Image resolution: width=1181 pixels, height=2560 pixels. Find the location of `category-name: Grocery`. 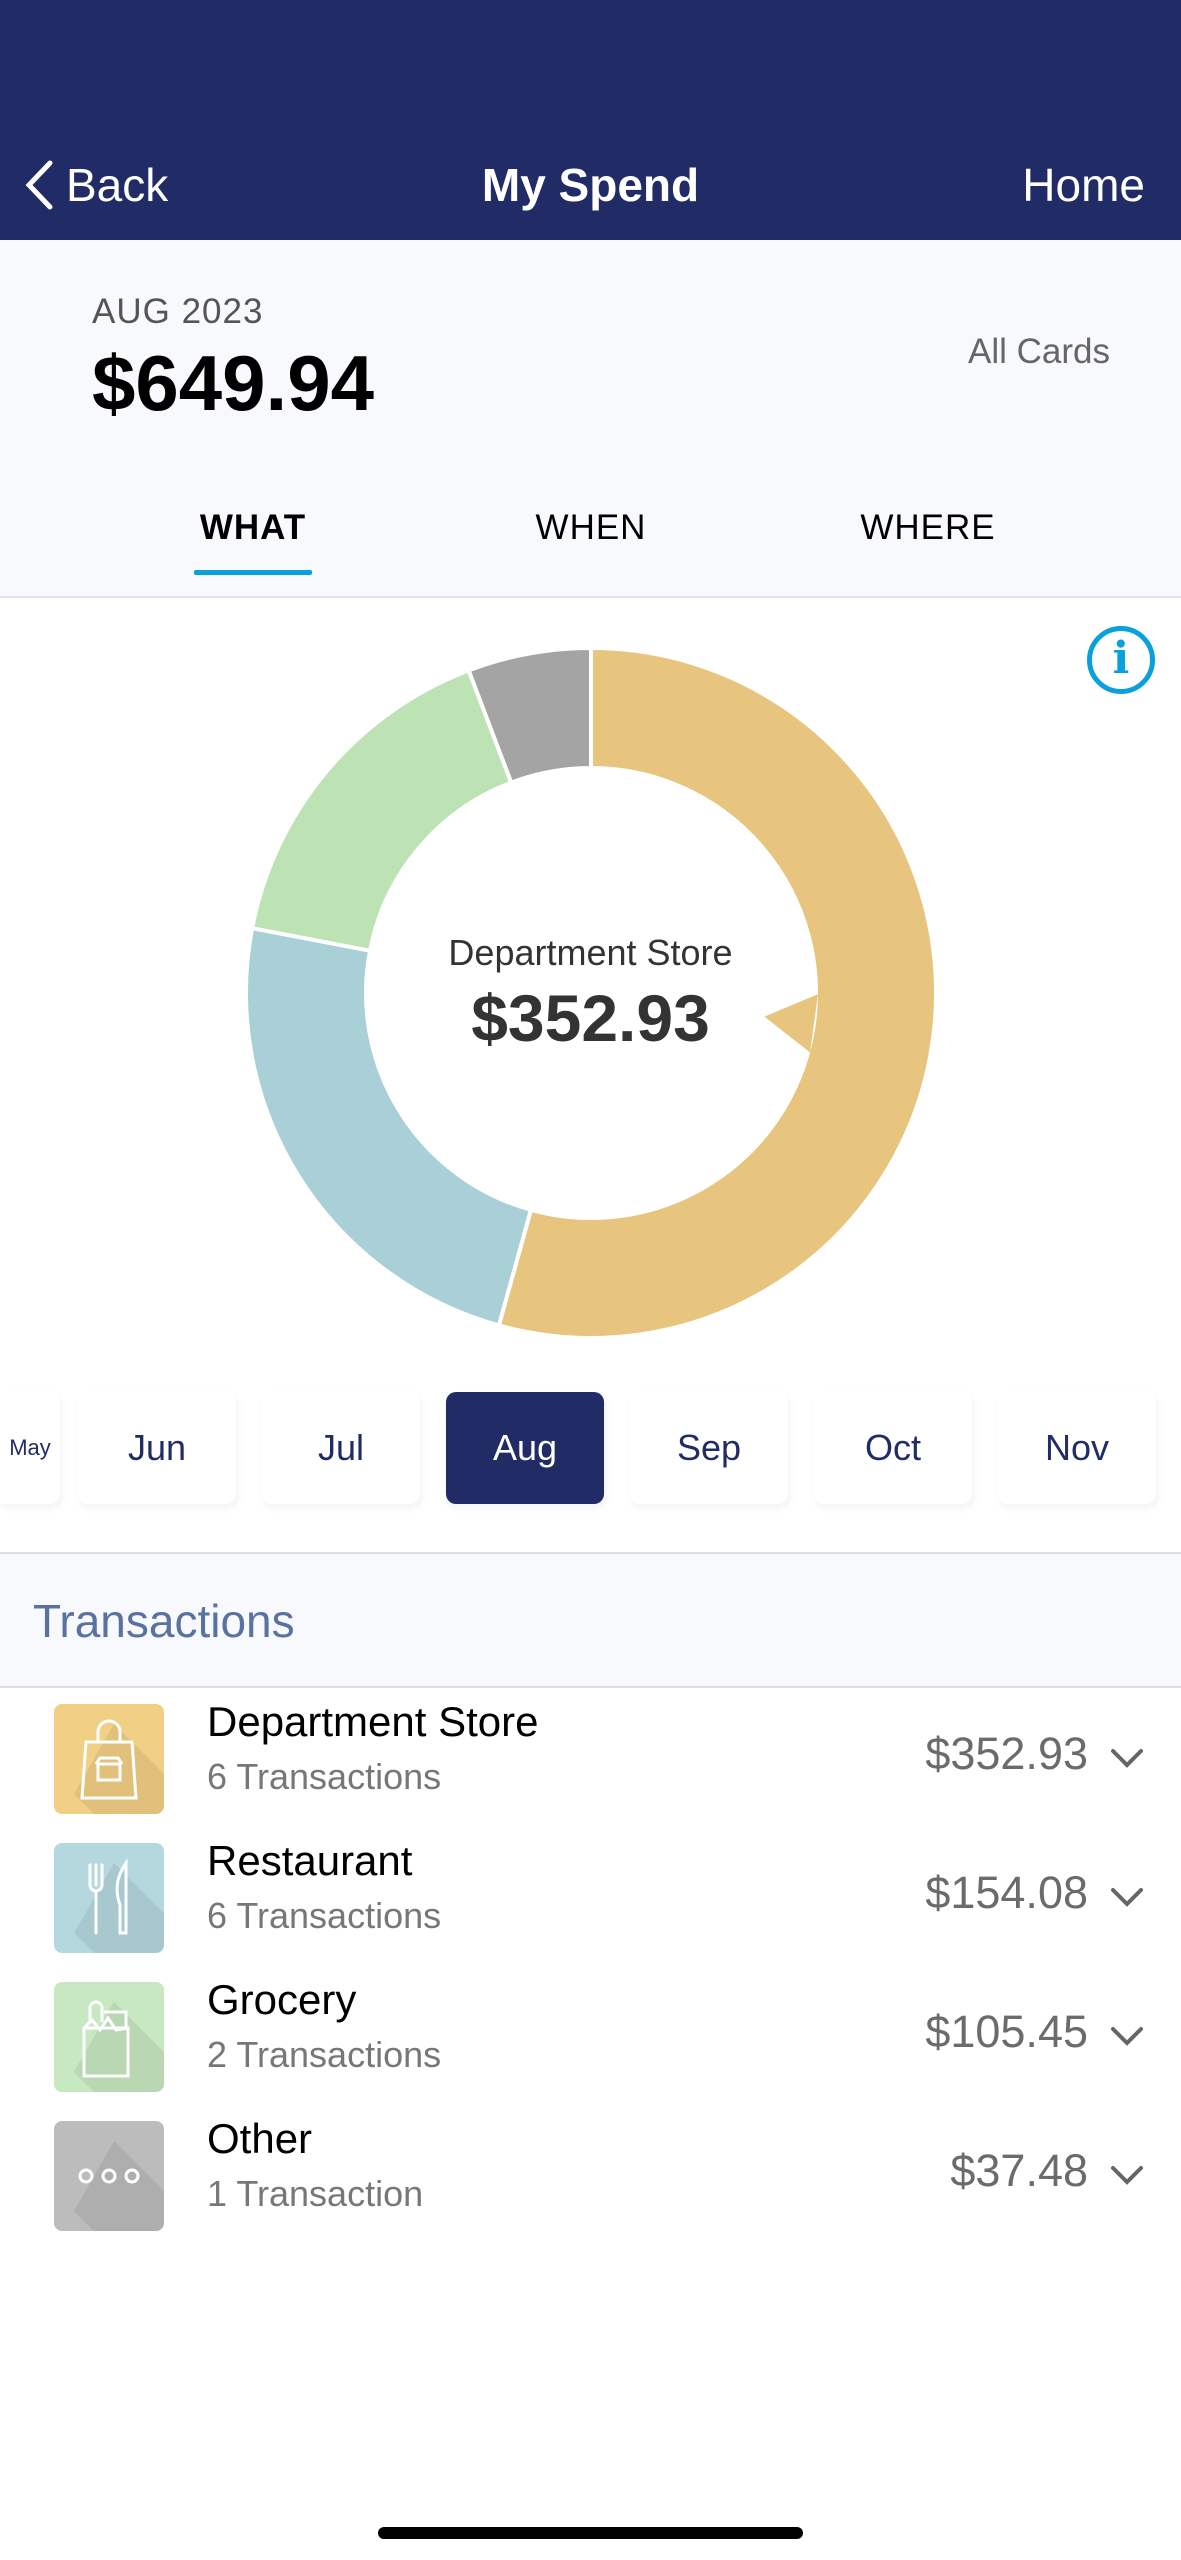

category-name: Grocery is located at coordinates (282, 1999).